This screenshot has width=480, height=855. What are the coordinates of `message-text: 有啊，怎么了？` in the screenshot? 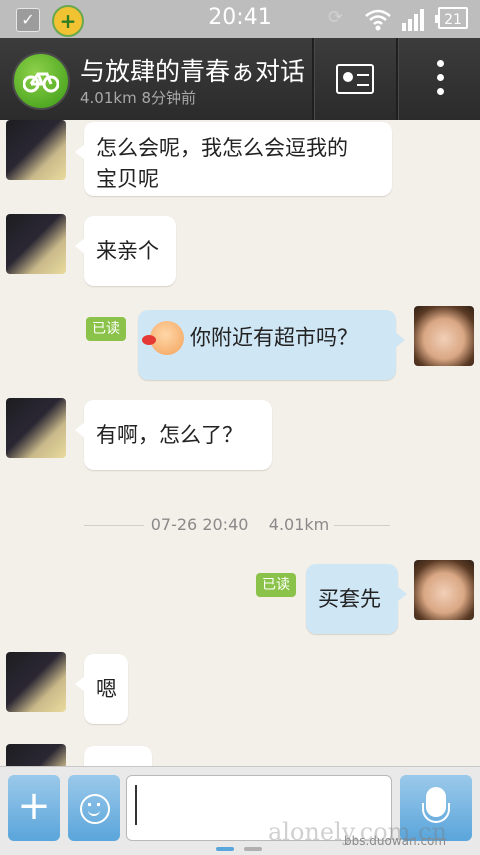 It's located at (169, 435).